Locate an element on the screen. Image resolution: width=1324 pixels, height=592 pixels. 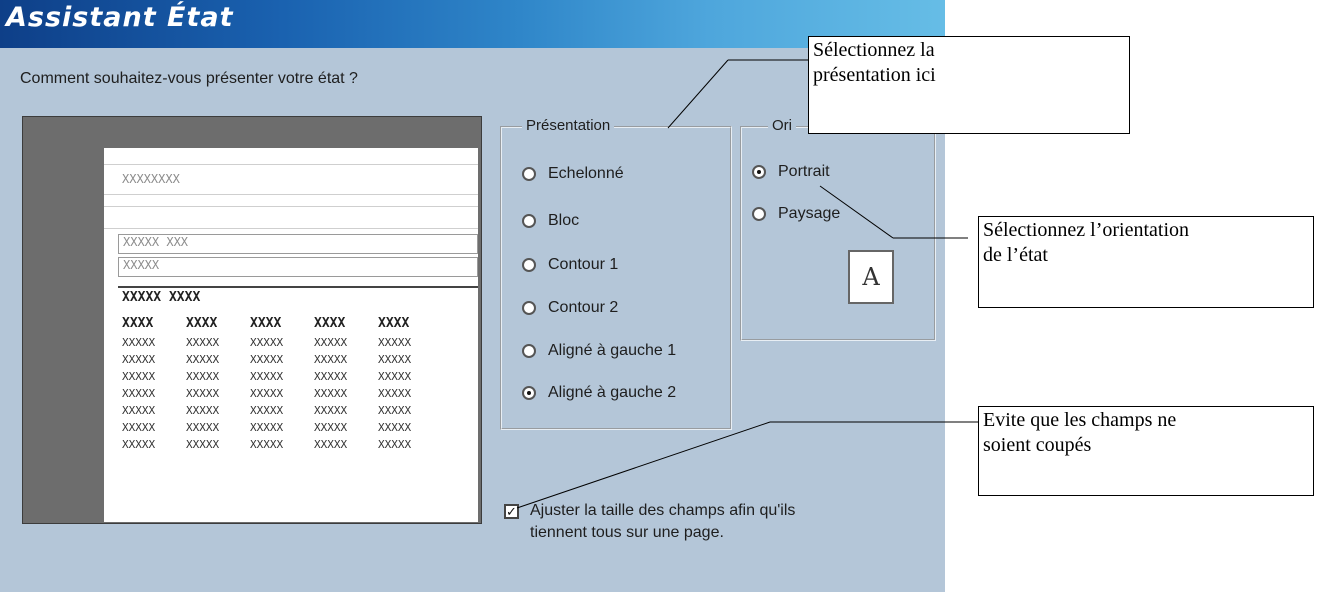
leader-fit-a is located at coordinates (643, 465).